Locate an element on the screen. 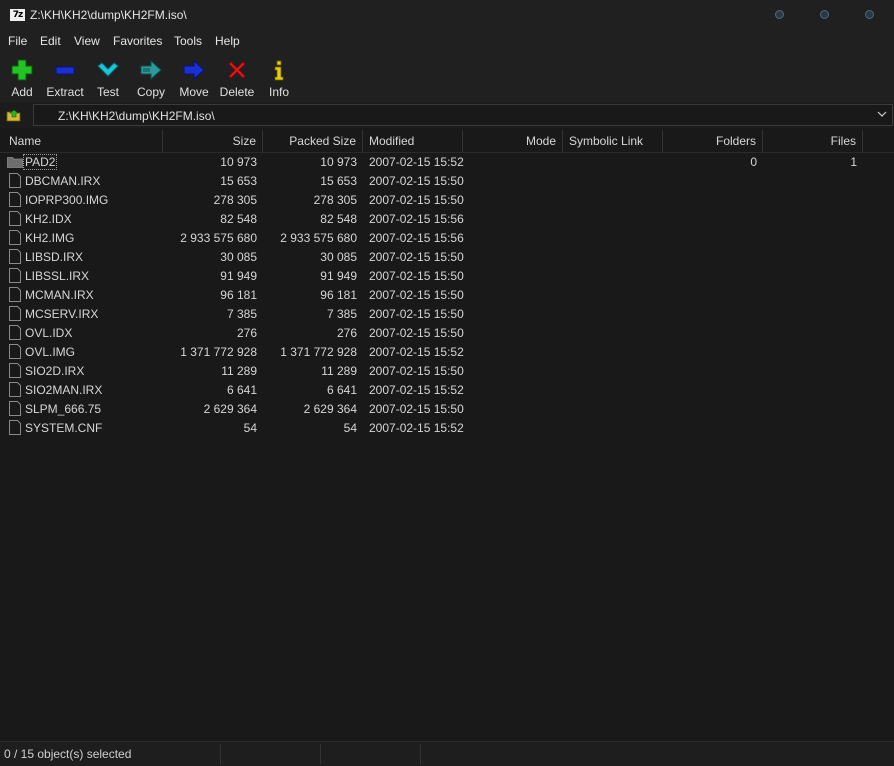  address-field: Z:\KH\KH2\dump\KH2FM.iso\ is located at coordinates (463, 115).